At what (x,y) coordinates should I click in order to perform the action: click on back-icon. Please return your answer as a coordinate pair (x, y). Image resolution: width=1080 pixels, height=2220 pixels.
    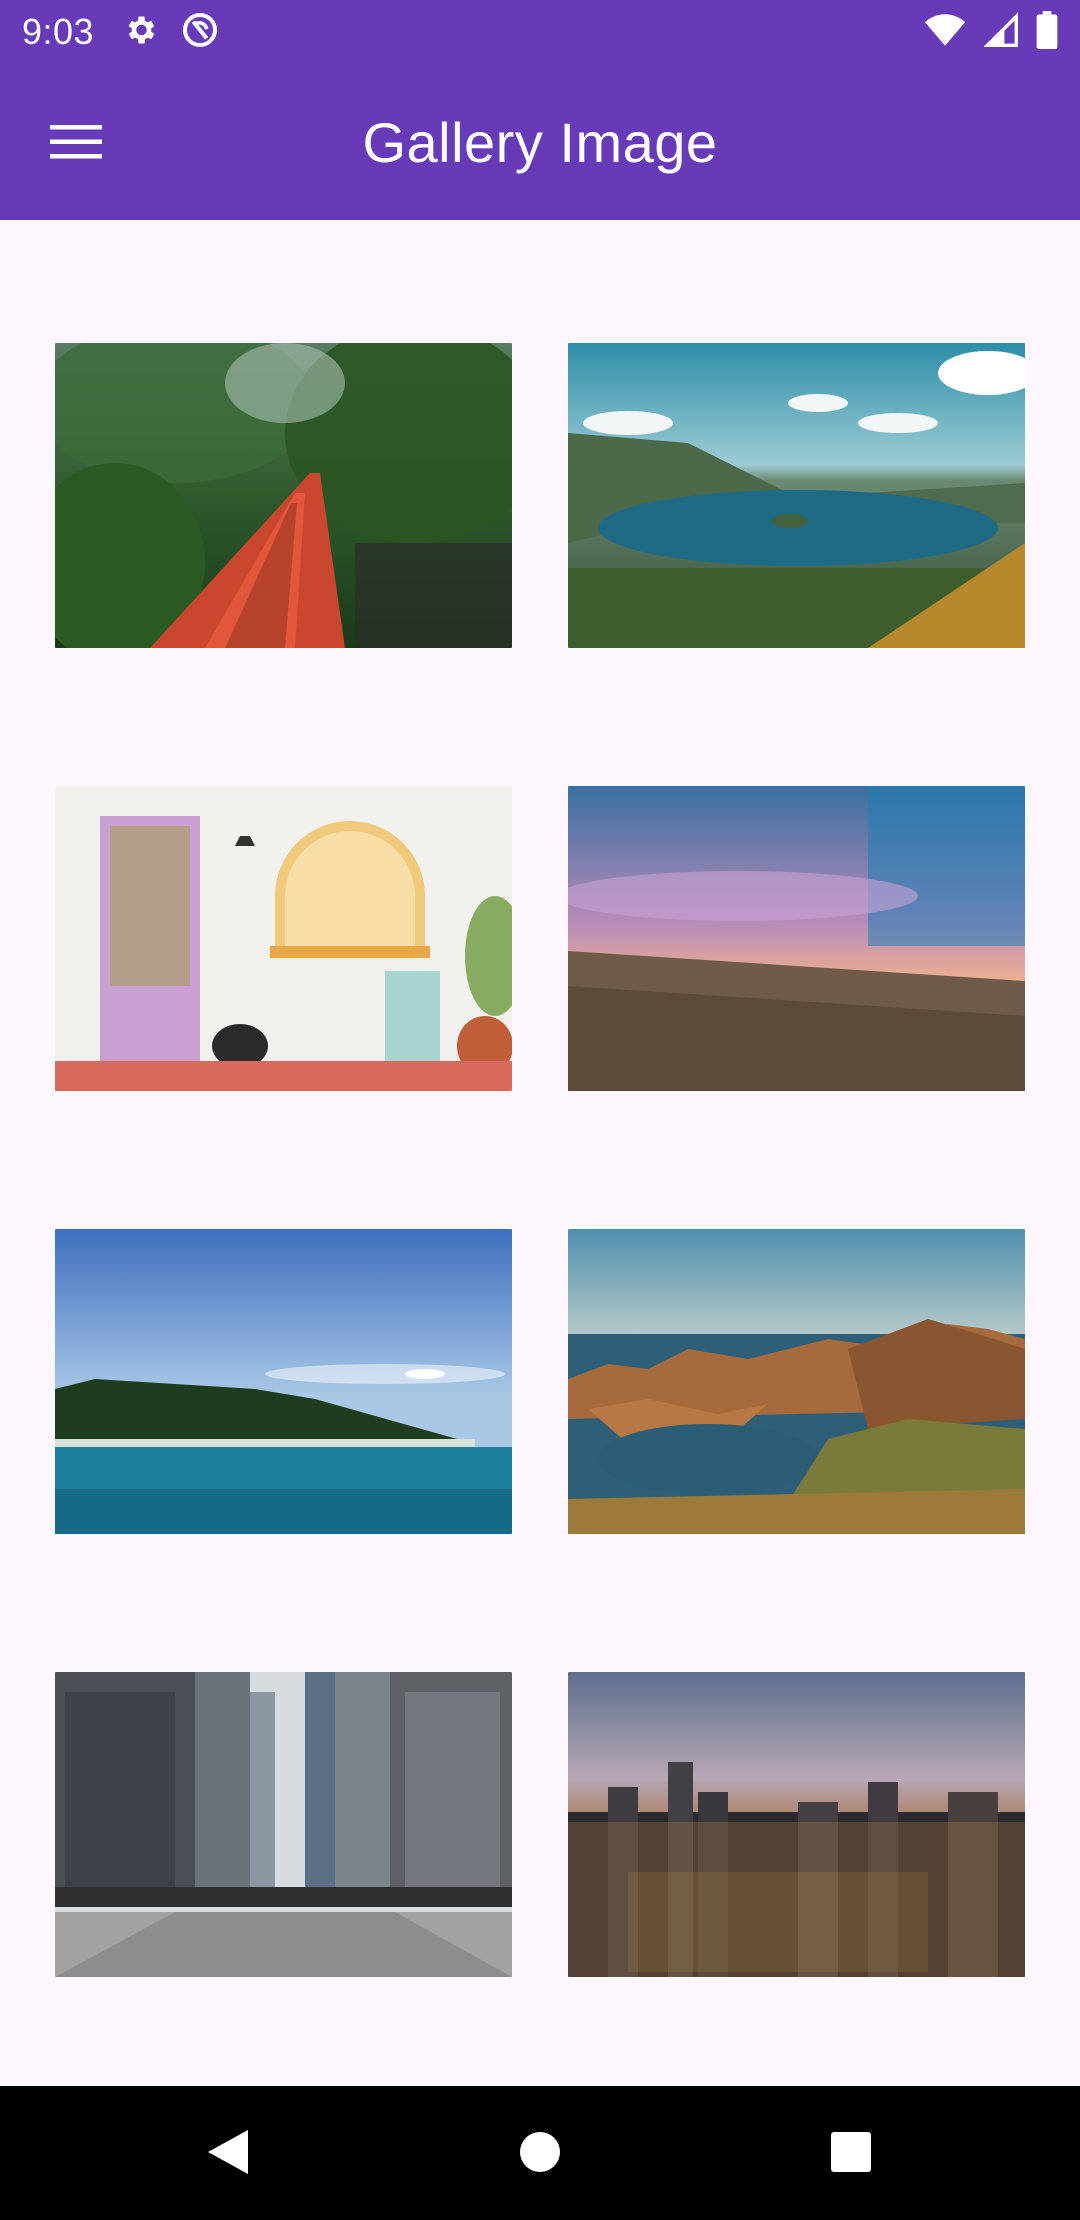
    Looking at the image, I should click on (228, 2154).